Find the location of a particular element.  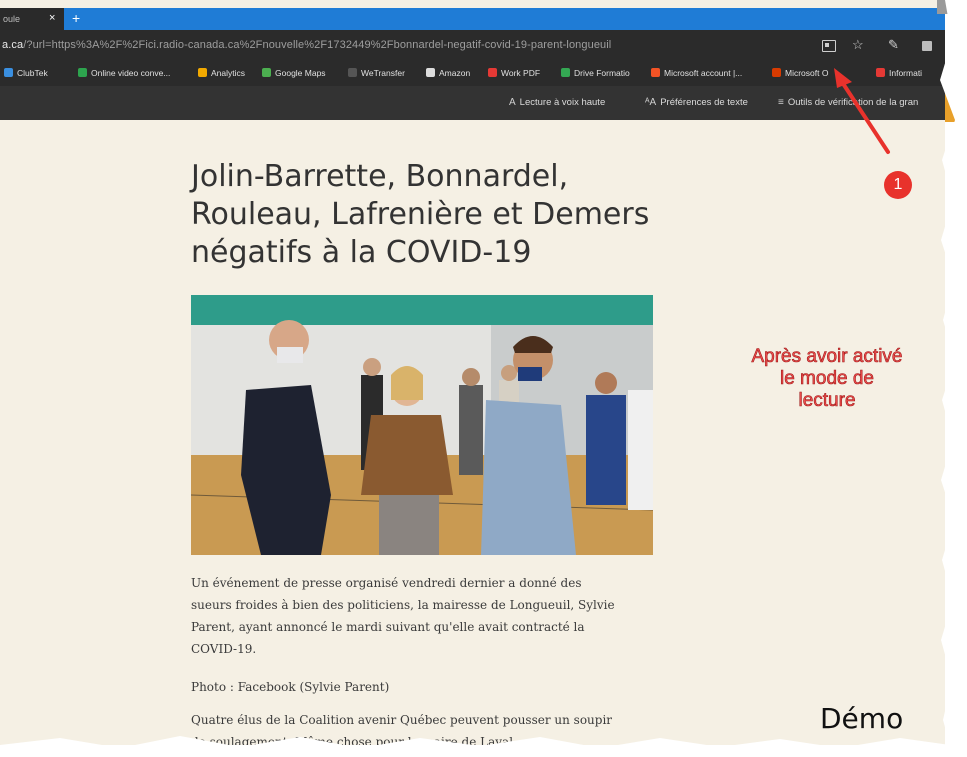

read-aloud-button: A Lecture à voix haute is located at coordinates (557, 102).